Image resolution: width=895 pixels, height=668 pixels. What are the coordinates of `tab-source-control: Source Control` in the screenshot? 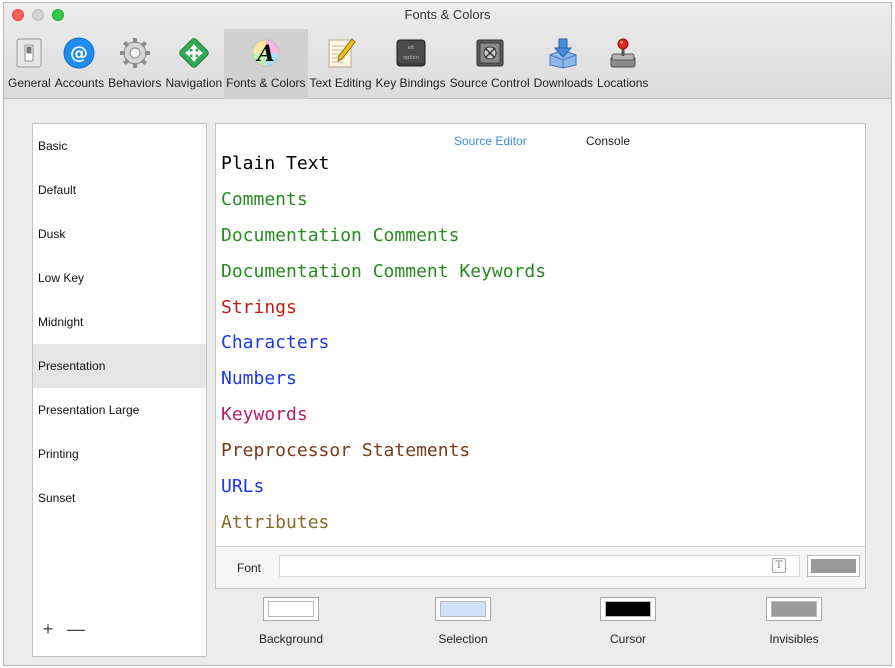 It's located at (490, 64).